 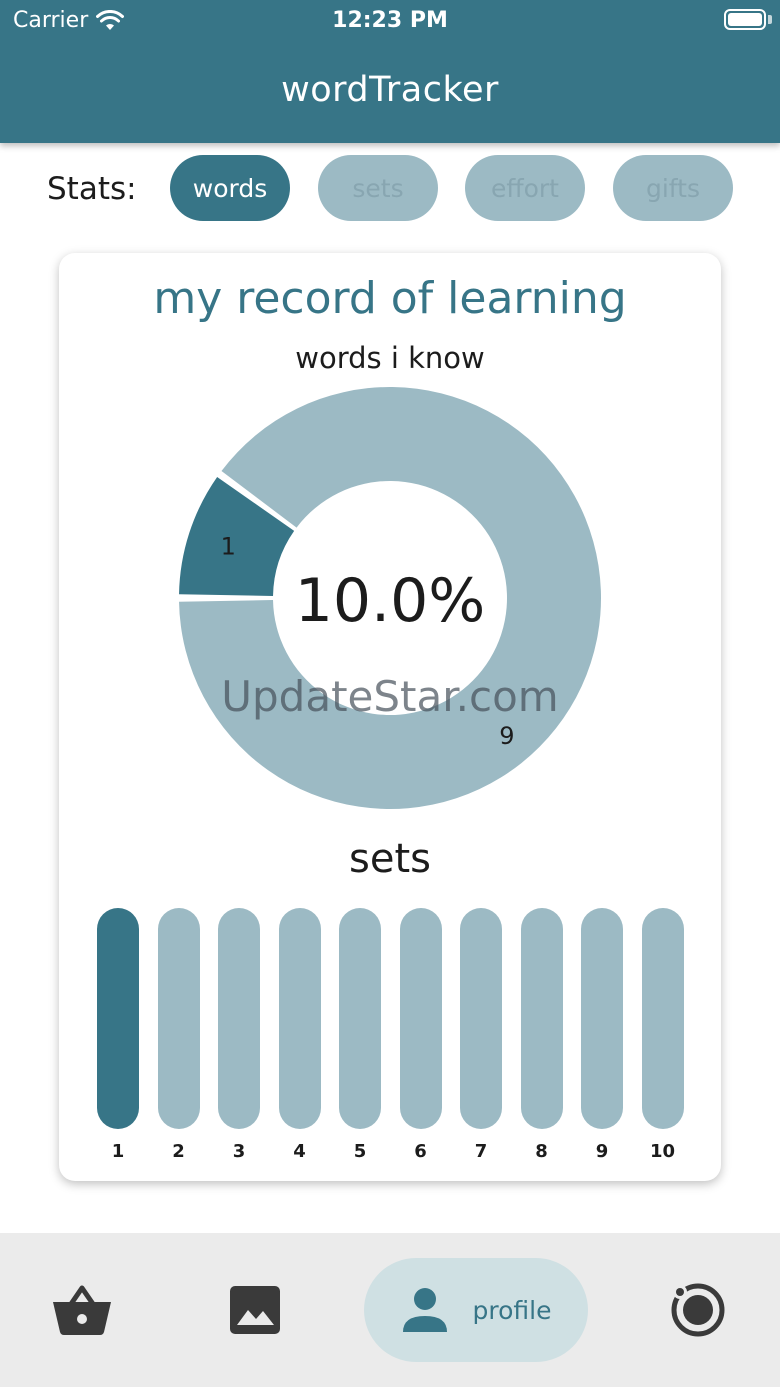 I want to click on nav-item-gallery, so click(x=255, y=1310).